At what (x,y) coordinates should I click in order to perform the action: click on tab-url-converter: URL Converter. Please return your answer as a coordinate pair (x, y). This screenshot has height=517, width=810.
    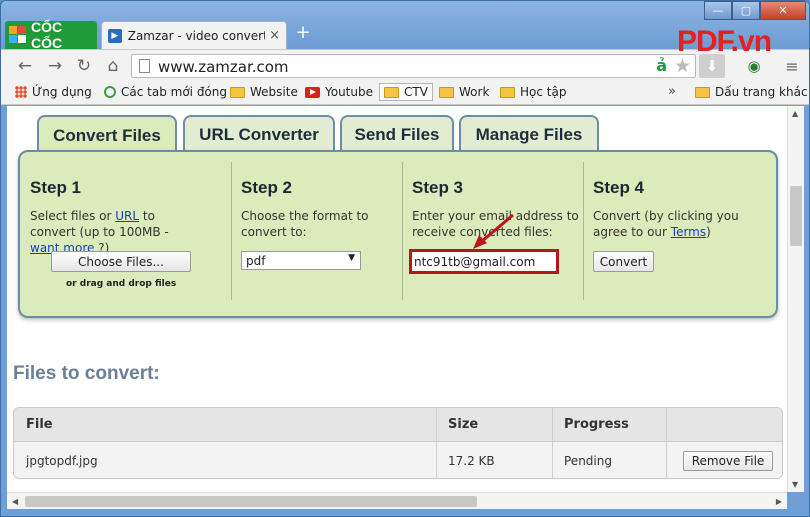
    Looking at the image, I should click on (259, 133).